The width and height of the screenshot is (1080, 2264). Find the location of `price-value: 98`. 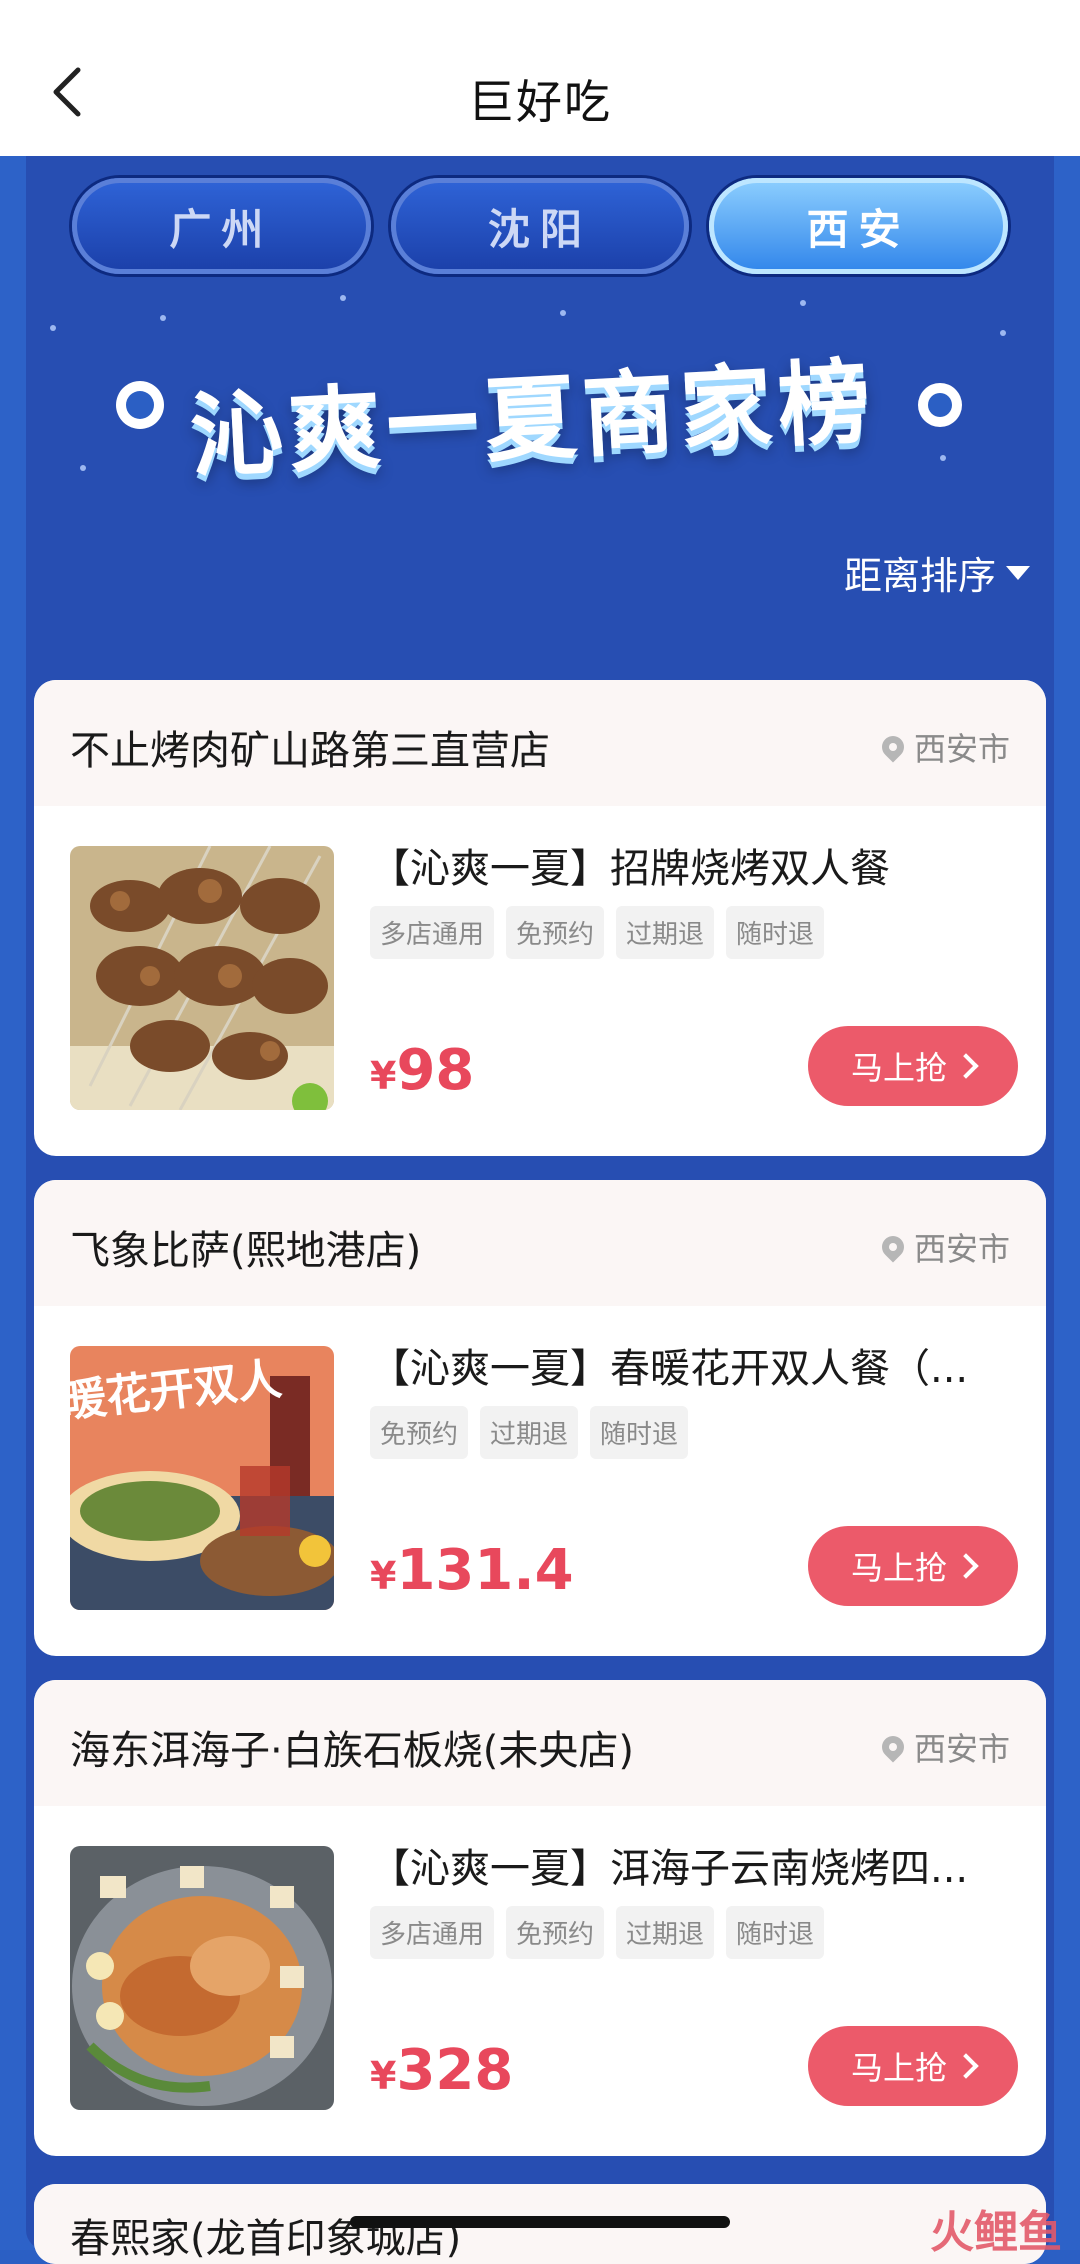

price-value: 98 is located at coordinates (435, 1070).